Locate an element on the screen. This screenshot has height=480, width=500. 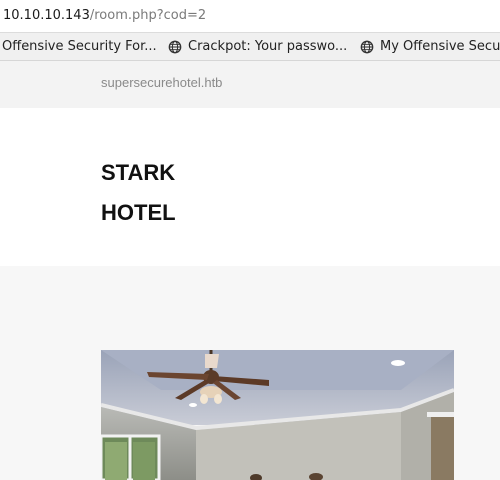
logo-line-2: HOTEL is located at coordinates (138, 212).